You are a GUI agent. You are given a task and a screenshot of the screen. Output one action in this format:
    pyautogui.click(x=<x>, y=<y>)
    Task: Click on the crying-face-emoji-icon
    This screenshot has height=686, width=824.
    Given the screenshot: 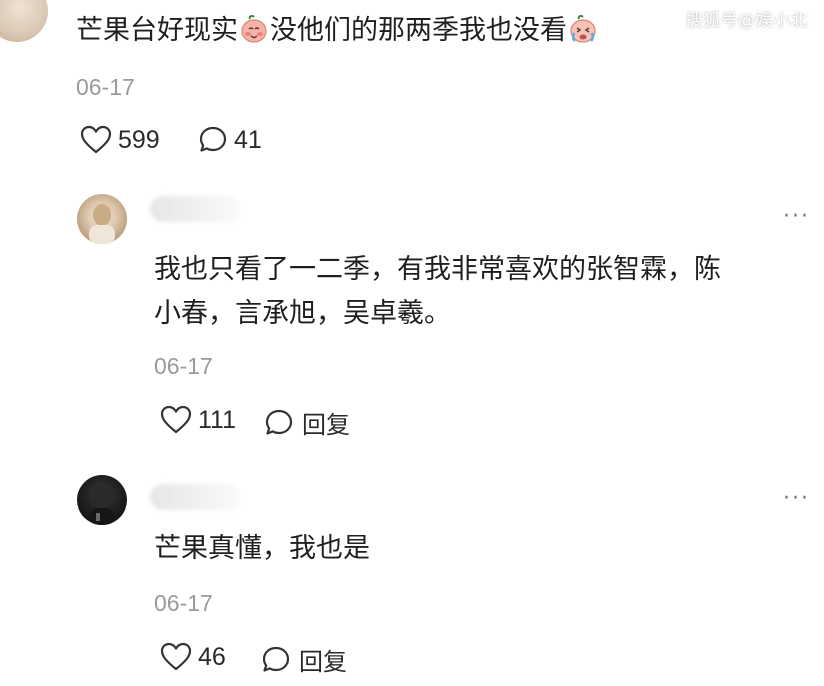 What is the action you would take?
    pyautogui.click(x=583, y=28)
    